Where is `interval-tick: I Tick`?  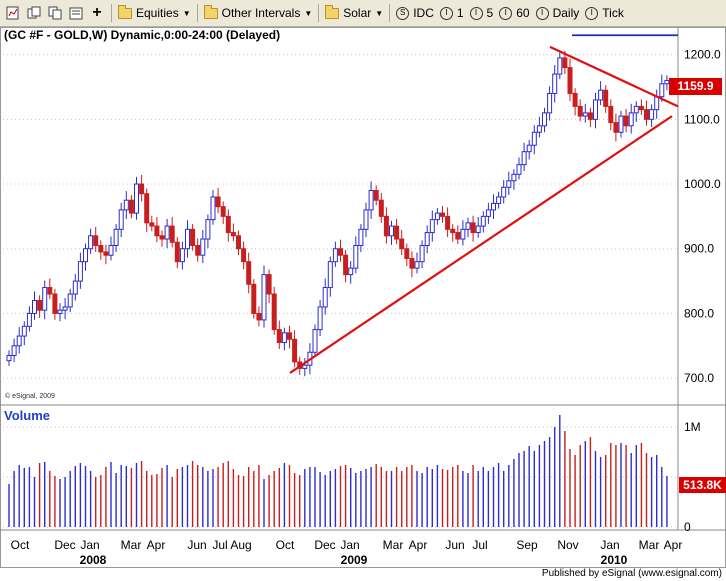
interval-tick: I Tick is located at coordinates (604, 13).